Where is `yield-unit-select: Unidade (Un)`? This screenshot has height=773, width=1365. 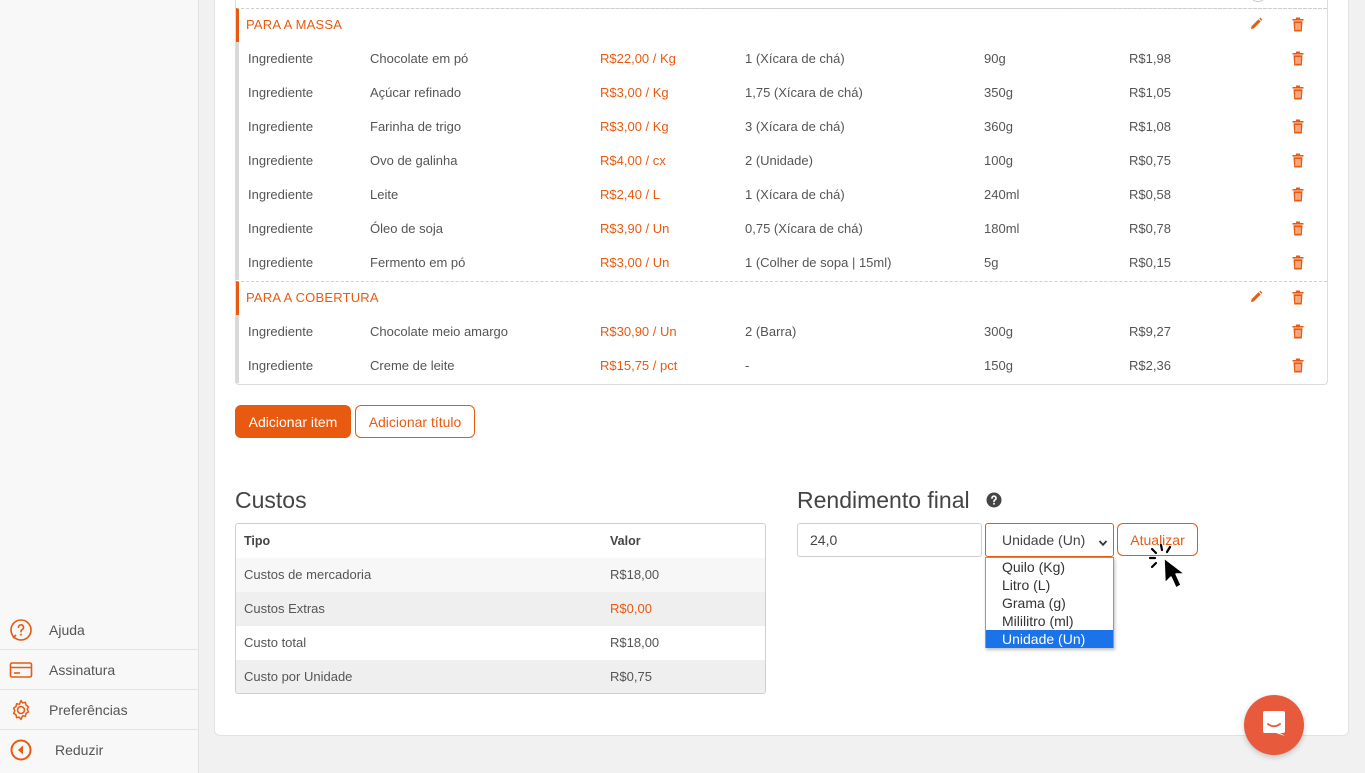
yield-unit-select: Unidade (Un) is located at coordinates (1049, 540).